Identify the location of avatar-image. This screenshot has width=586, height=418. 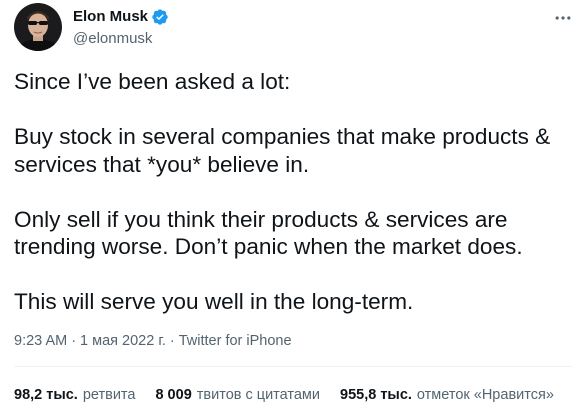
(38, 27).